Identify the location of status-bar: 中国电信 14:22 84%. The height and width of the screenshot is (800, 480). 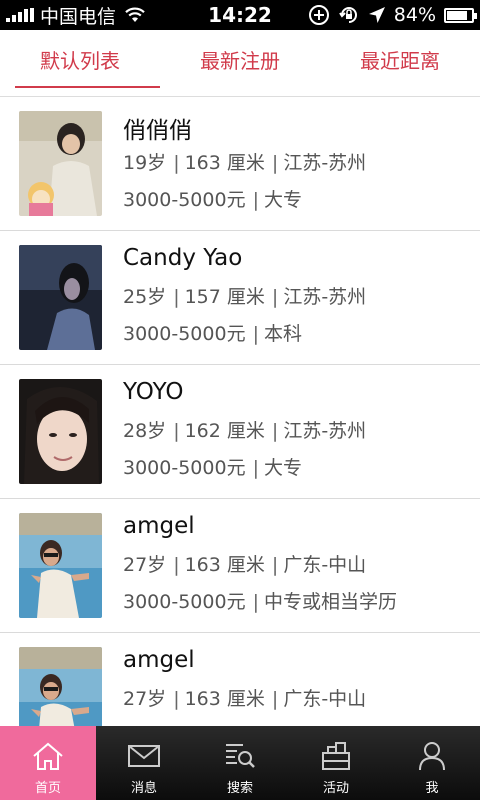
(240, 15).